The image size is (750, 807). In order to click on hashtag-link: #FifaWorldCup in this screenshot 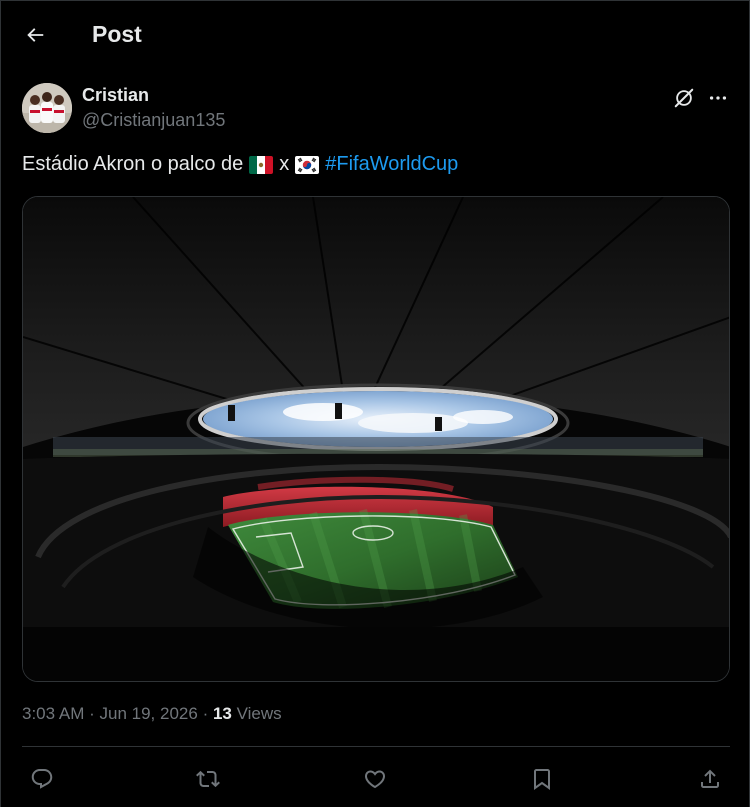, I will do `click(391, 164)`.